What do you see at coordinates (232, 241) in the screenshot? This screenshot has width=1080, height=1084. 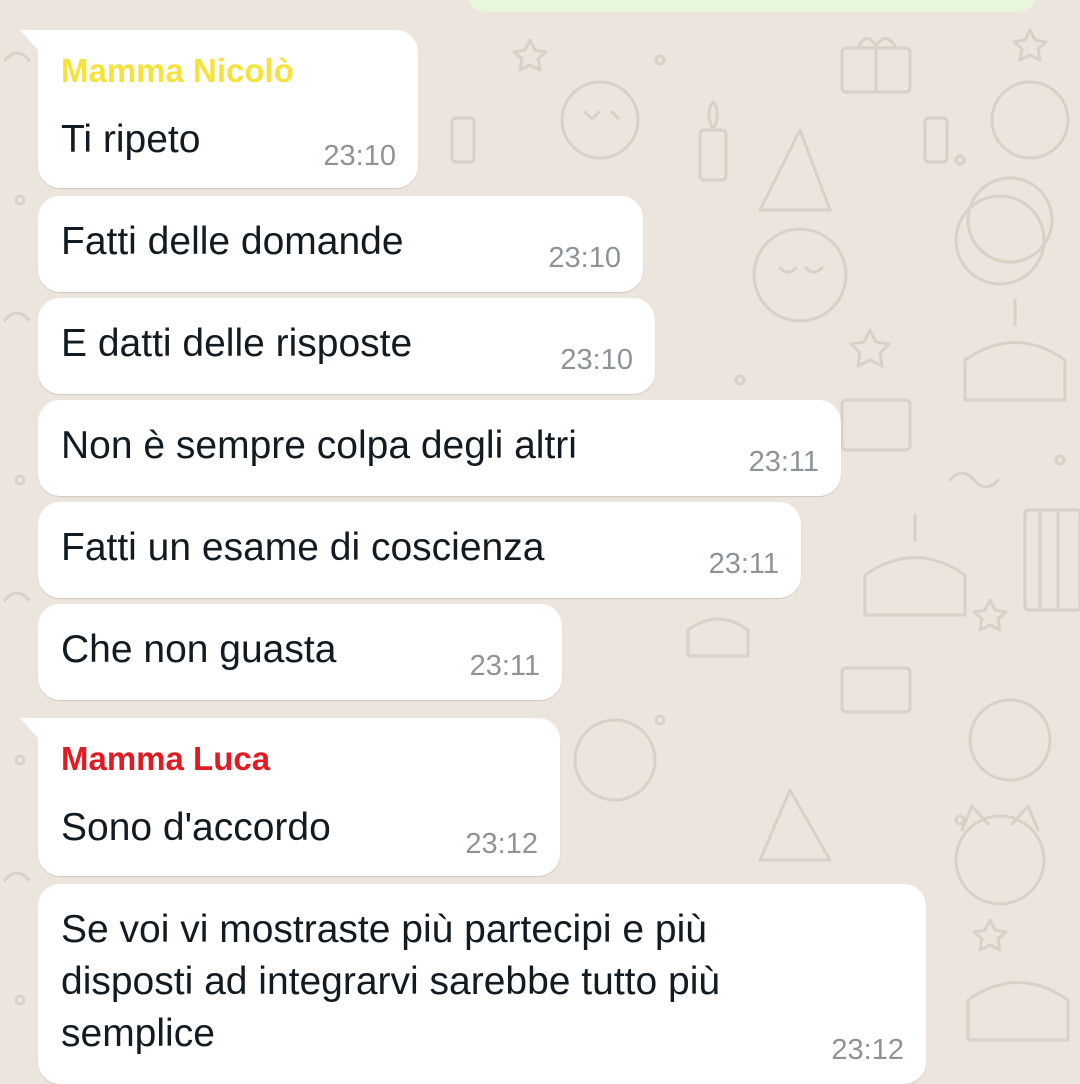 I see `message-text: Fatti delle domande` at bounding box center [232, 241].